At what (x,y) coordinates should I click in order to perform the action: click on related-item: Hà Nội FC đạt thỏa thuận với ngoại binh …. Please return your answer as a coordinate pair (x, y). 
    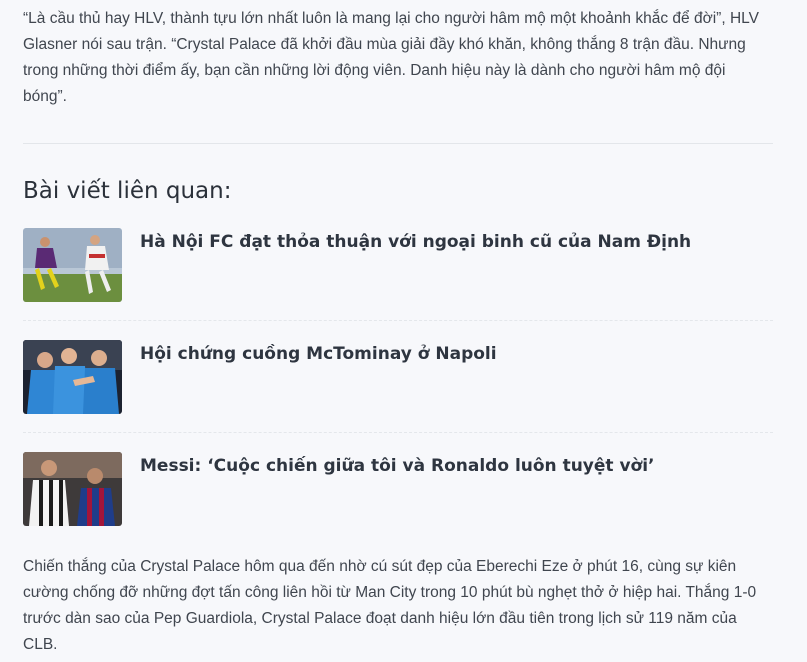
    Looking at the image, I should click on (398, 274).